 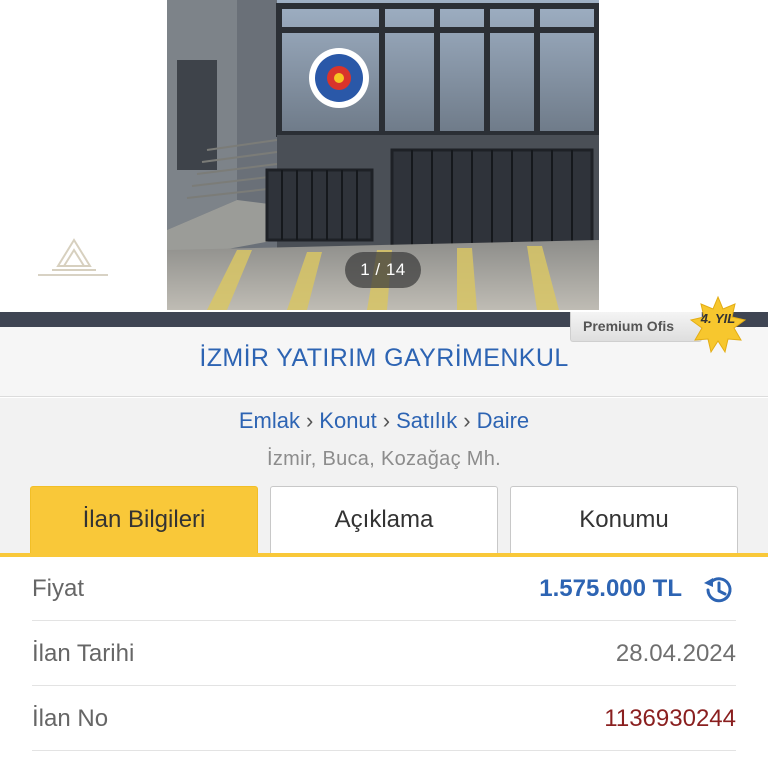 What do you see at coordinates (718, 318) in the screenshot?
I see `membership-years: 4. YIL` at bounding box center [718, 318].